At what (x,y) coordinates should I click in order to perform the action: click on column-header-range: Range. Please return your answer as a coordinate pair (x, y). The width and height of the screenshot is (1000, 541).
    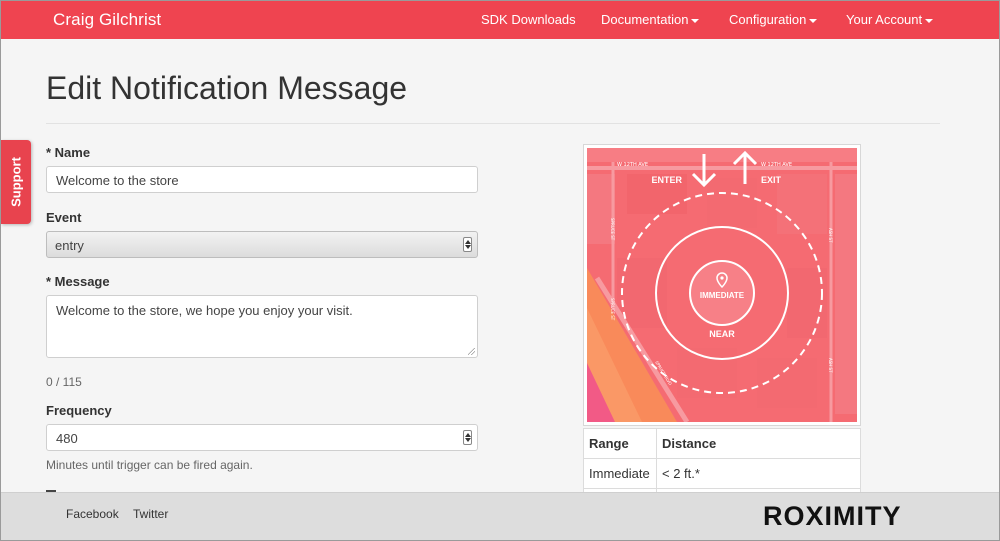
    Looking at the image, I should click on (620, 443).